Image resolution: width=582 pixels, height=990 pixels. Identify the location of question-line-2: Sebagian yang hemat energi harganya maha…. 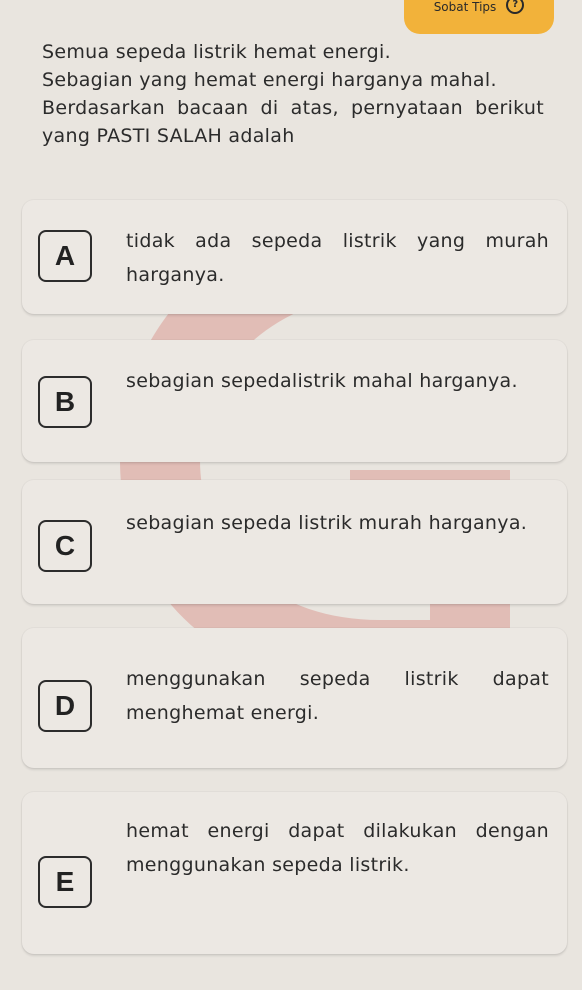
(269, 80).